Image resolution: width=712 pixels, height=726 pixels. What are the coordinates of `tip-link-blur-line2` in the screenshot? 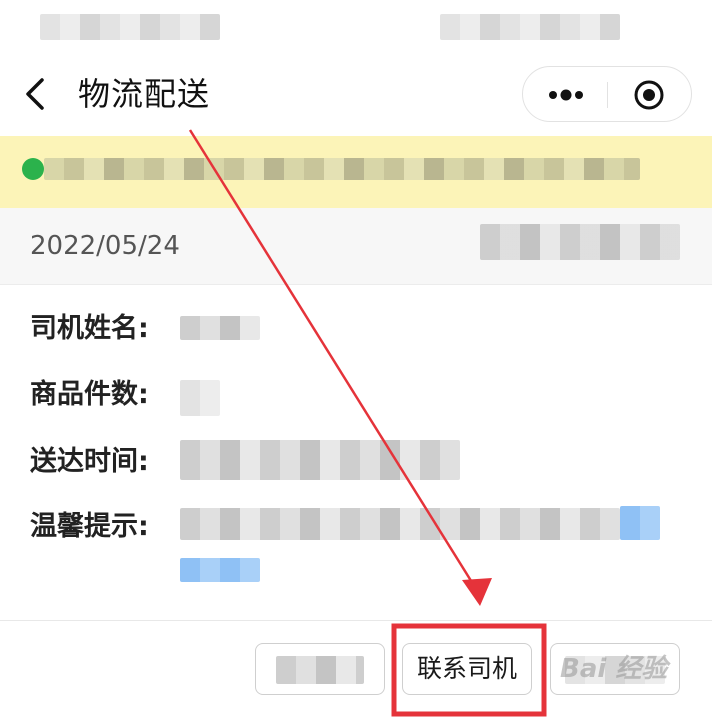 It's located at (220, 570).